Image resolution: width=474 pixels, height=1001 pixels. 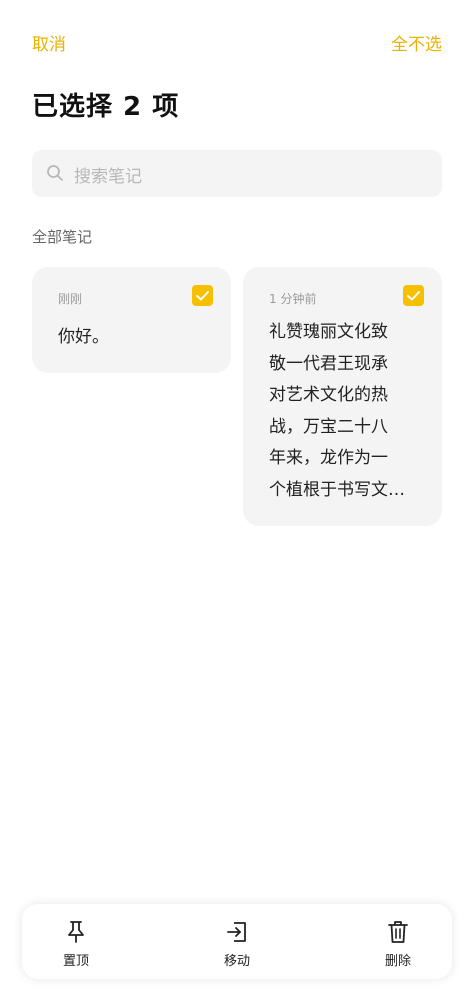 What do you see at coordinates (106, 107) in the screenshot?
I see `page-title: 已选择 2 项` at bounding box center [106, 107].